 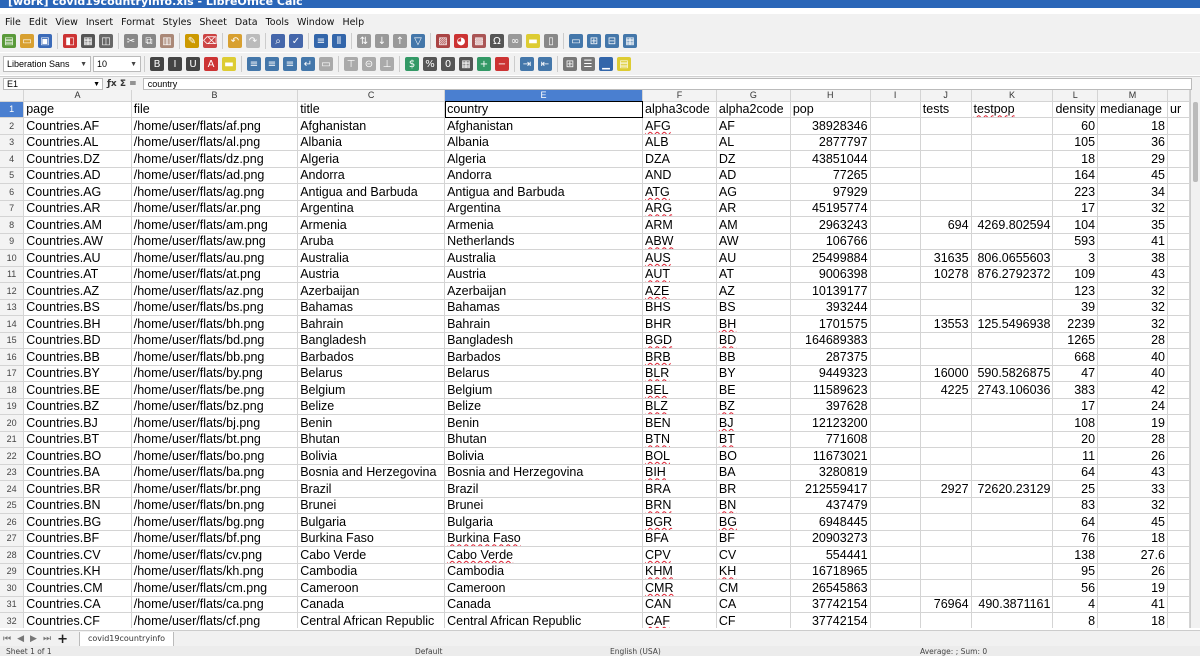 I want to click on cell: BFA, so click(x=679, y=538).